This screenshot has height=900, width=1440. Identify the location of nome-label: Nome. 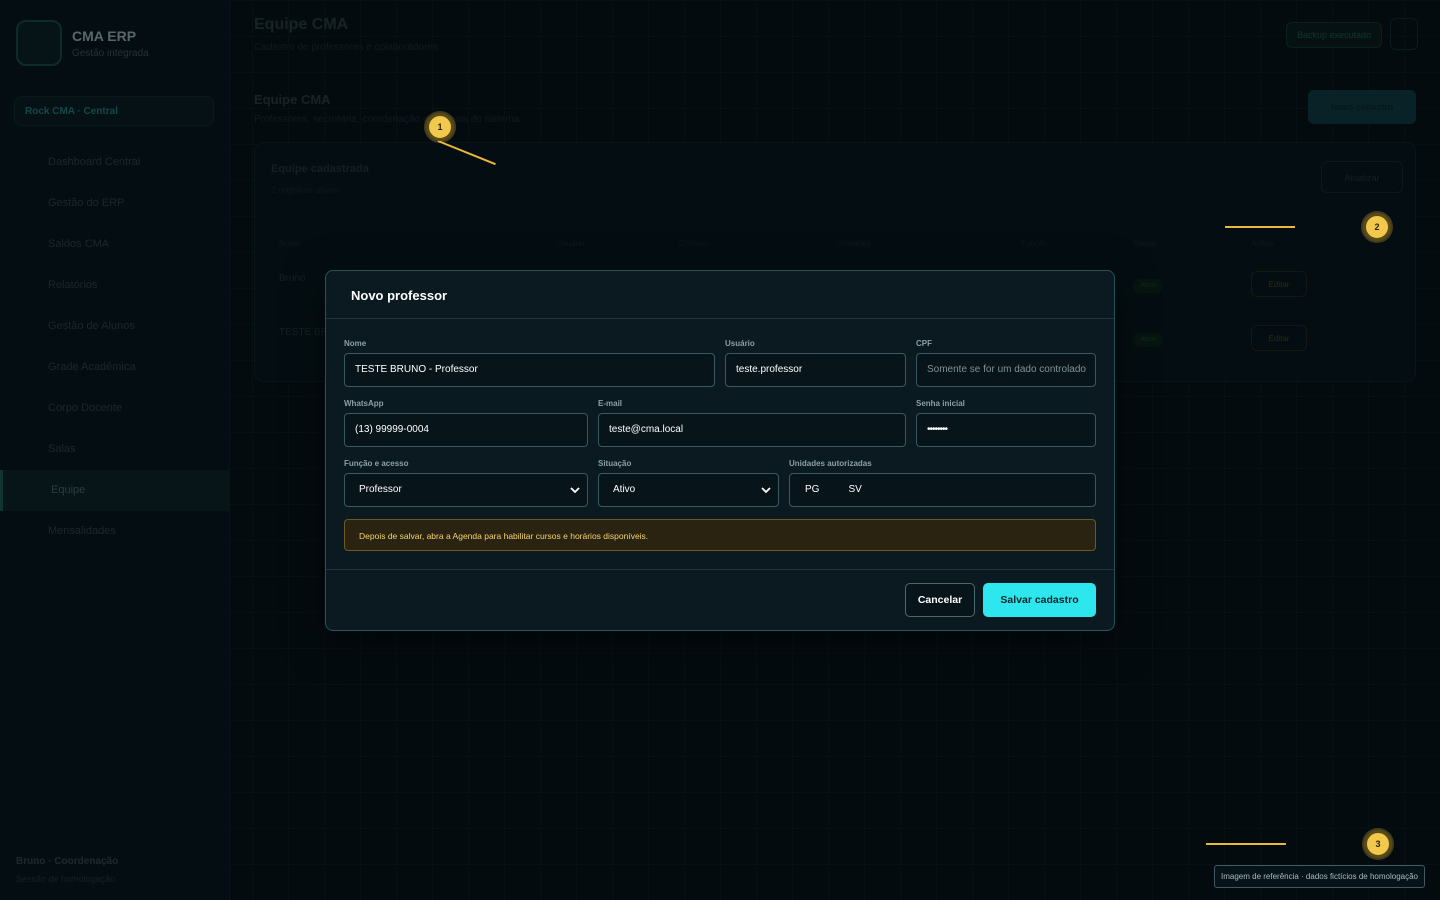
(355, 343).